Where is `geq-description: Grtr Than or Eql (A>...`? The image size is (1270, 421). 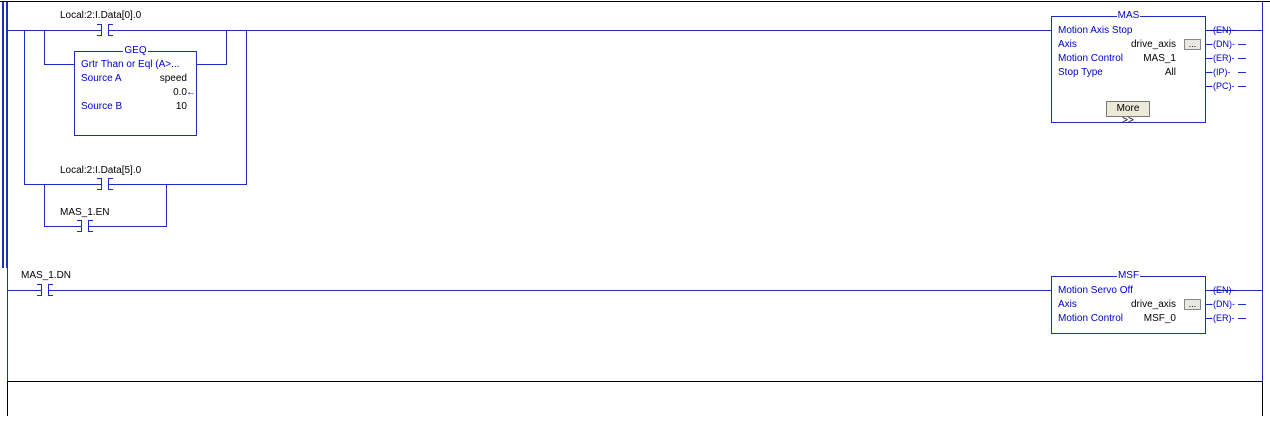 geq-description: Grtr Than or Eql (A>... is located at coordinates (130, 64).